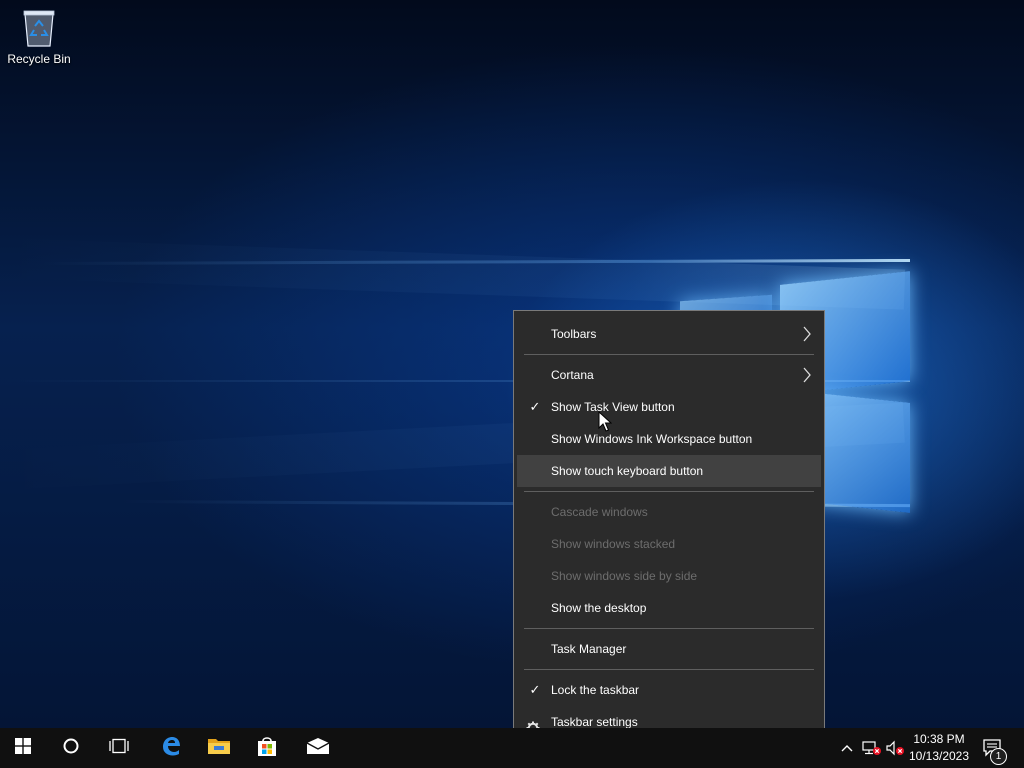 Image resolution: width=1024 pixels, height=768 pixels. What do you see at coordinates (871, 748) in the screenshot?
I see `network-error-icon` at bounding box center [871, 748].